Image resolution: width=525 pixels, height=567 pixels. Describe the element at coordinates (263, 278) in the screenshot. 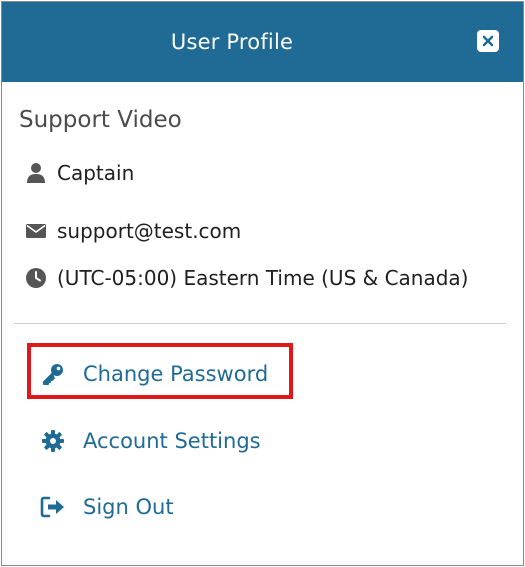

I see `user-timezone: (UTC-05:00) Eastern Time (US & Canada)` at that location.